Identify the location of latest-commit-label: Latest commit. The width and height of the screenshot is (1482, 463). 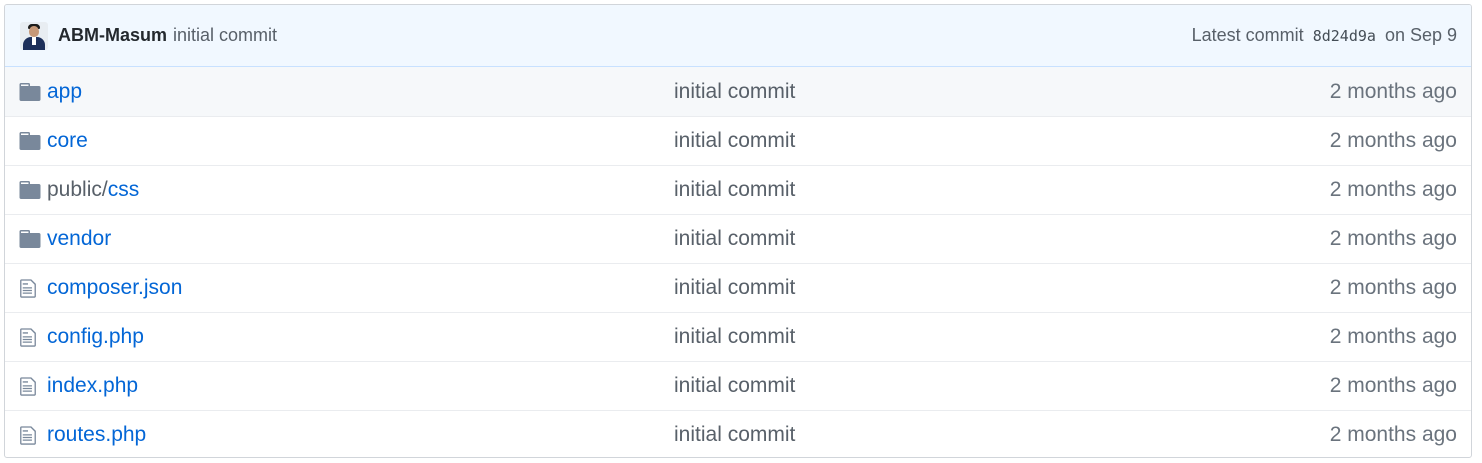
(1247, 35).